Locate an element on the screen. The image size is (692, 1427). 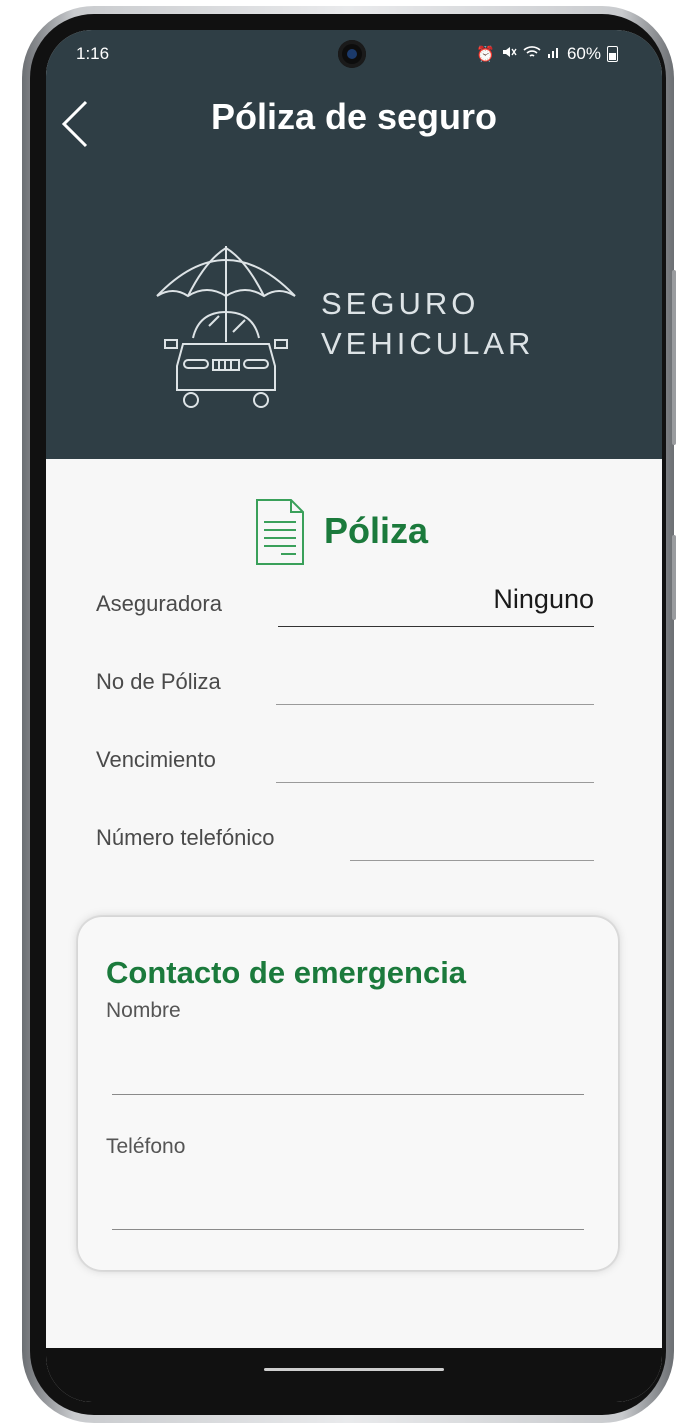
emergency-phone-input is located at coordinates (348, 1206).